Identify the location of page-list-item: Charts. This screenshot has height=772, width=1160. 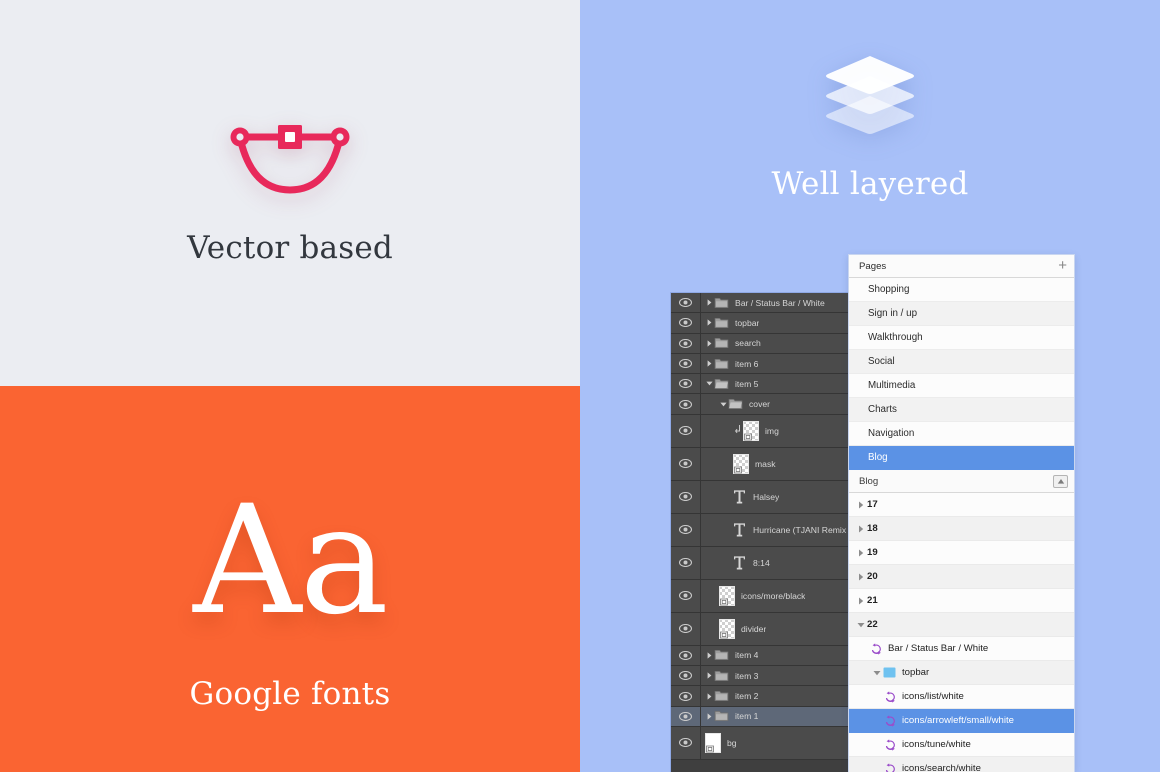
(961, 410).